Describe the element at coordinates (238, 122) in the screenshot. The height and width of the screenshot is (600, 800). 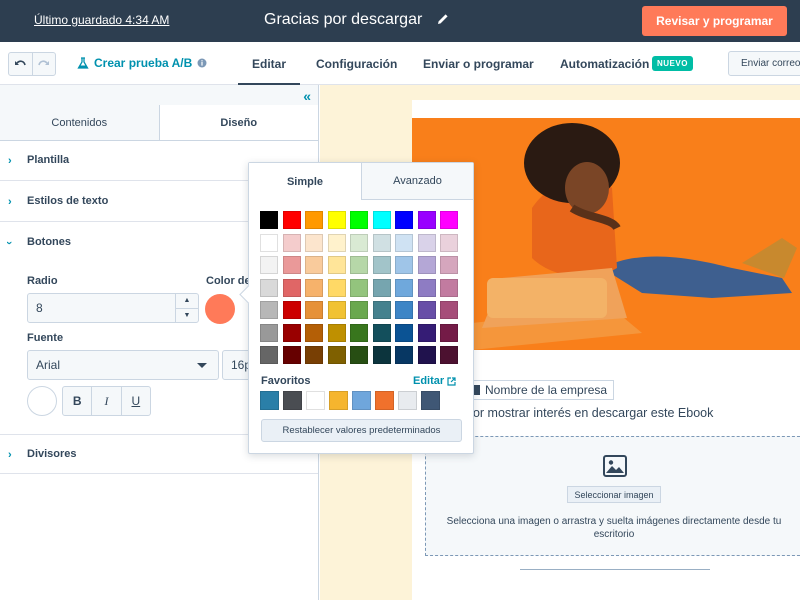
I see `tab-design: Diseño` at that location.